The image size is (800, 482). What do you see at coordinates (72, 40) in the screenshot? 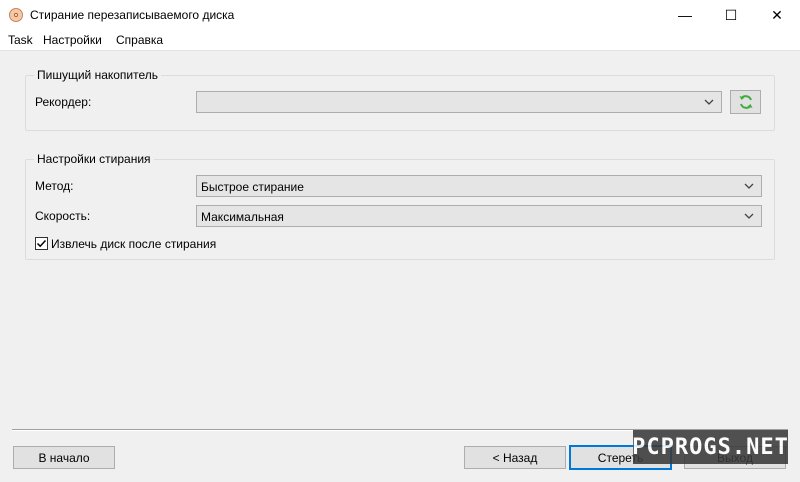
I see `menu-settings: Настройки` at bounding box center [72, 40].